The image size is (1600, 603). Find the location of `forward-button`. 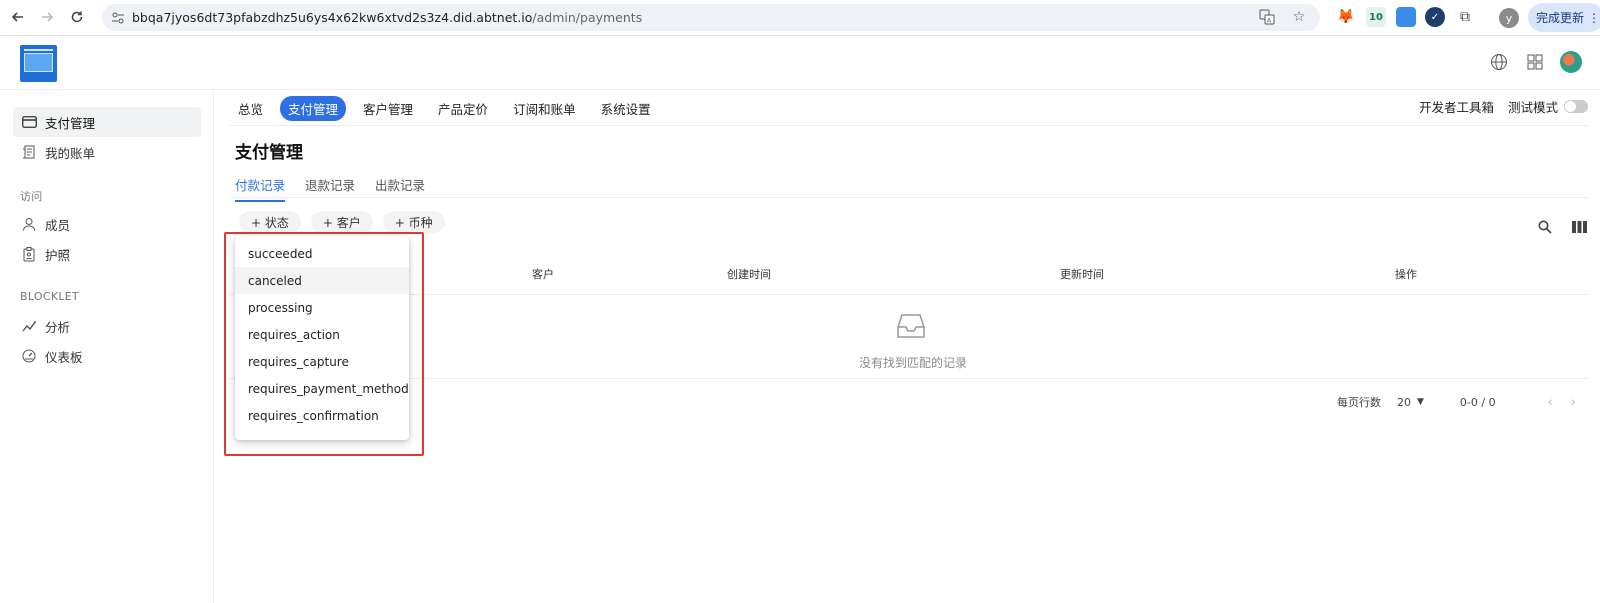

forward-button is located at coordinates (47, 17).